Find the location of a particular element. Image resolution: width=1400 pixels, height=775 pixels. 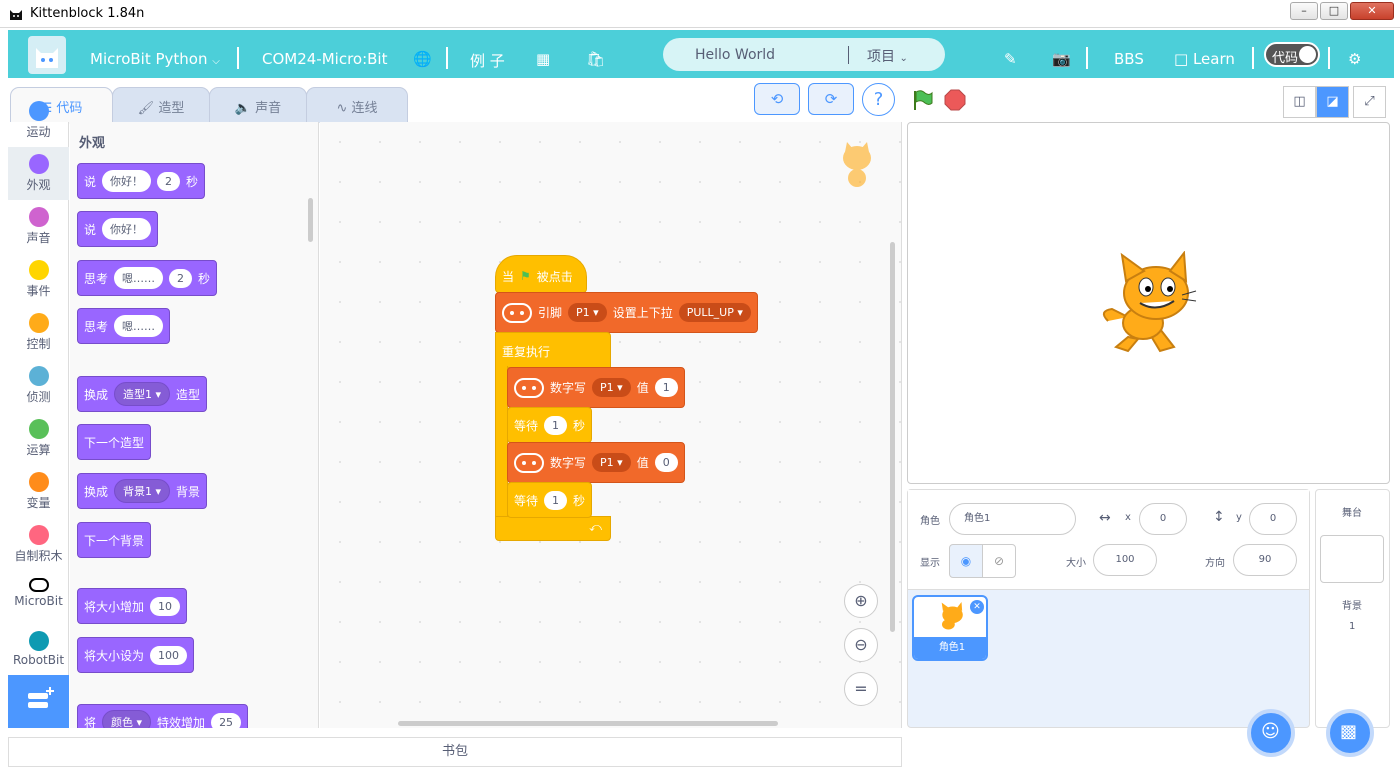

switch-backdrop-block: 换成 背景1 ▾ 背景 is located at coordinates (142, 491).